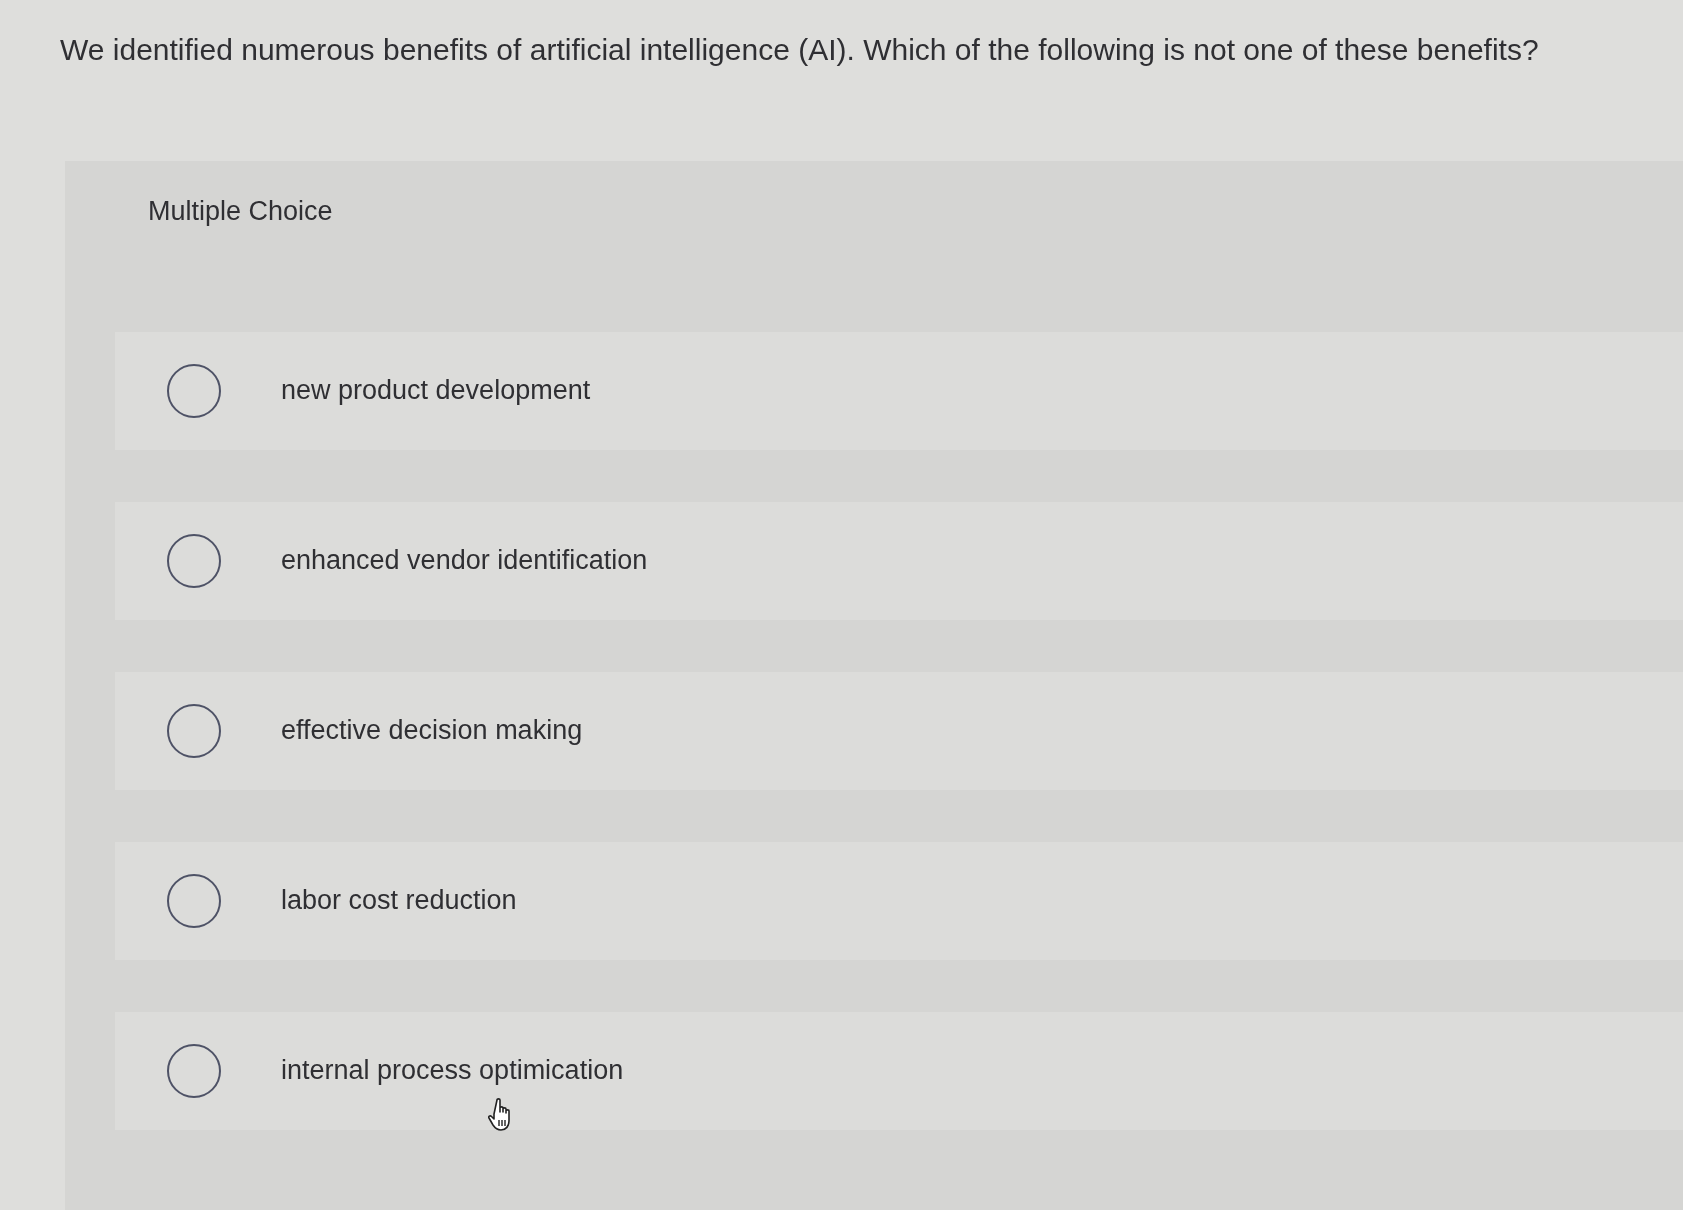  Describe the element at coordinates (899, 730) in the screenshot. I see `answer-option: effective decision making` at that location.